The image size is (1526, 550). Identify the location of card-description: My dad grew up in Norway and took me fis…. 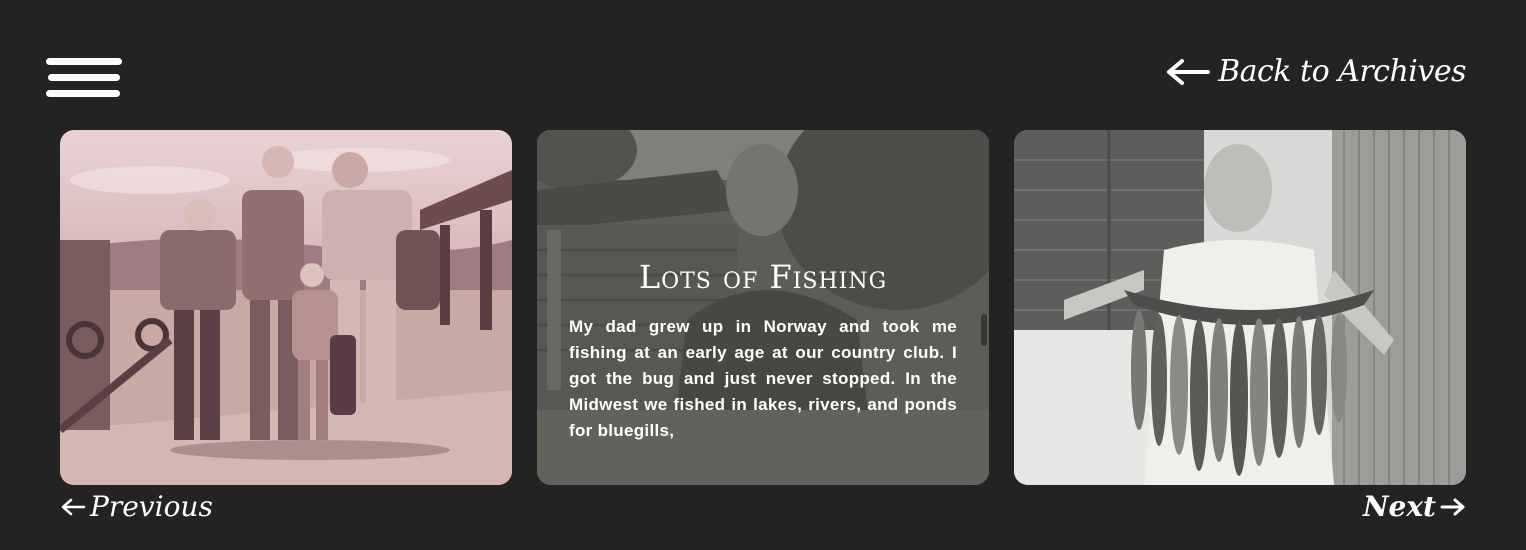
(763, 380).